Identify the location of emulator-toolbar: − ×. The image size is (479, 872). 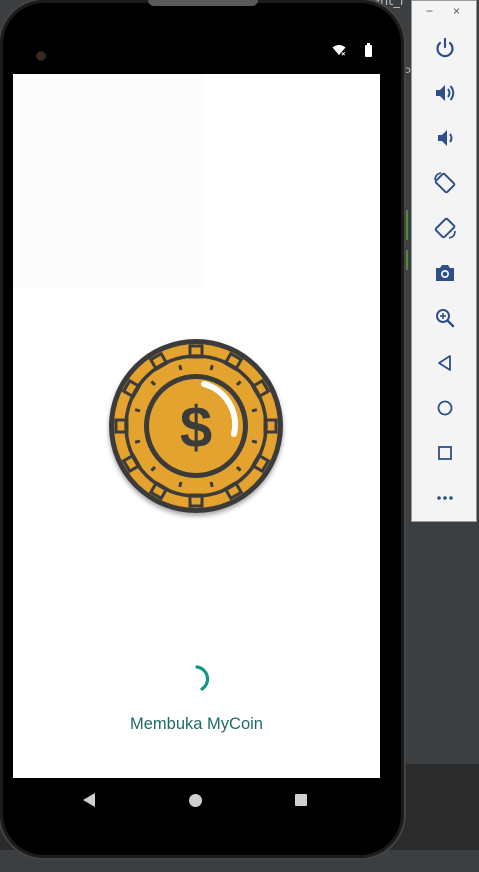
(444, 261).